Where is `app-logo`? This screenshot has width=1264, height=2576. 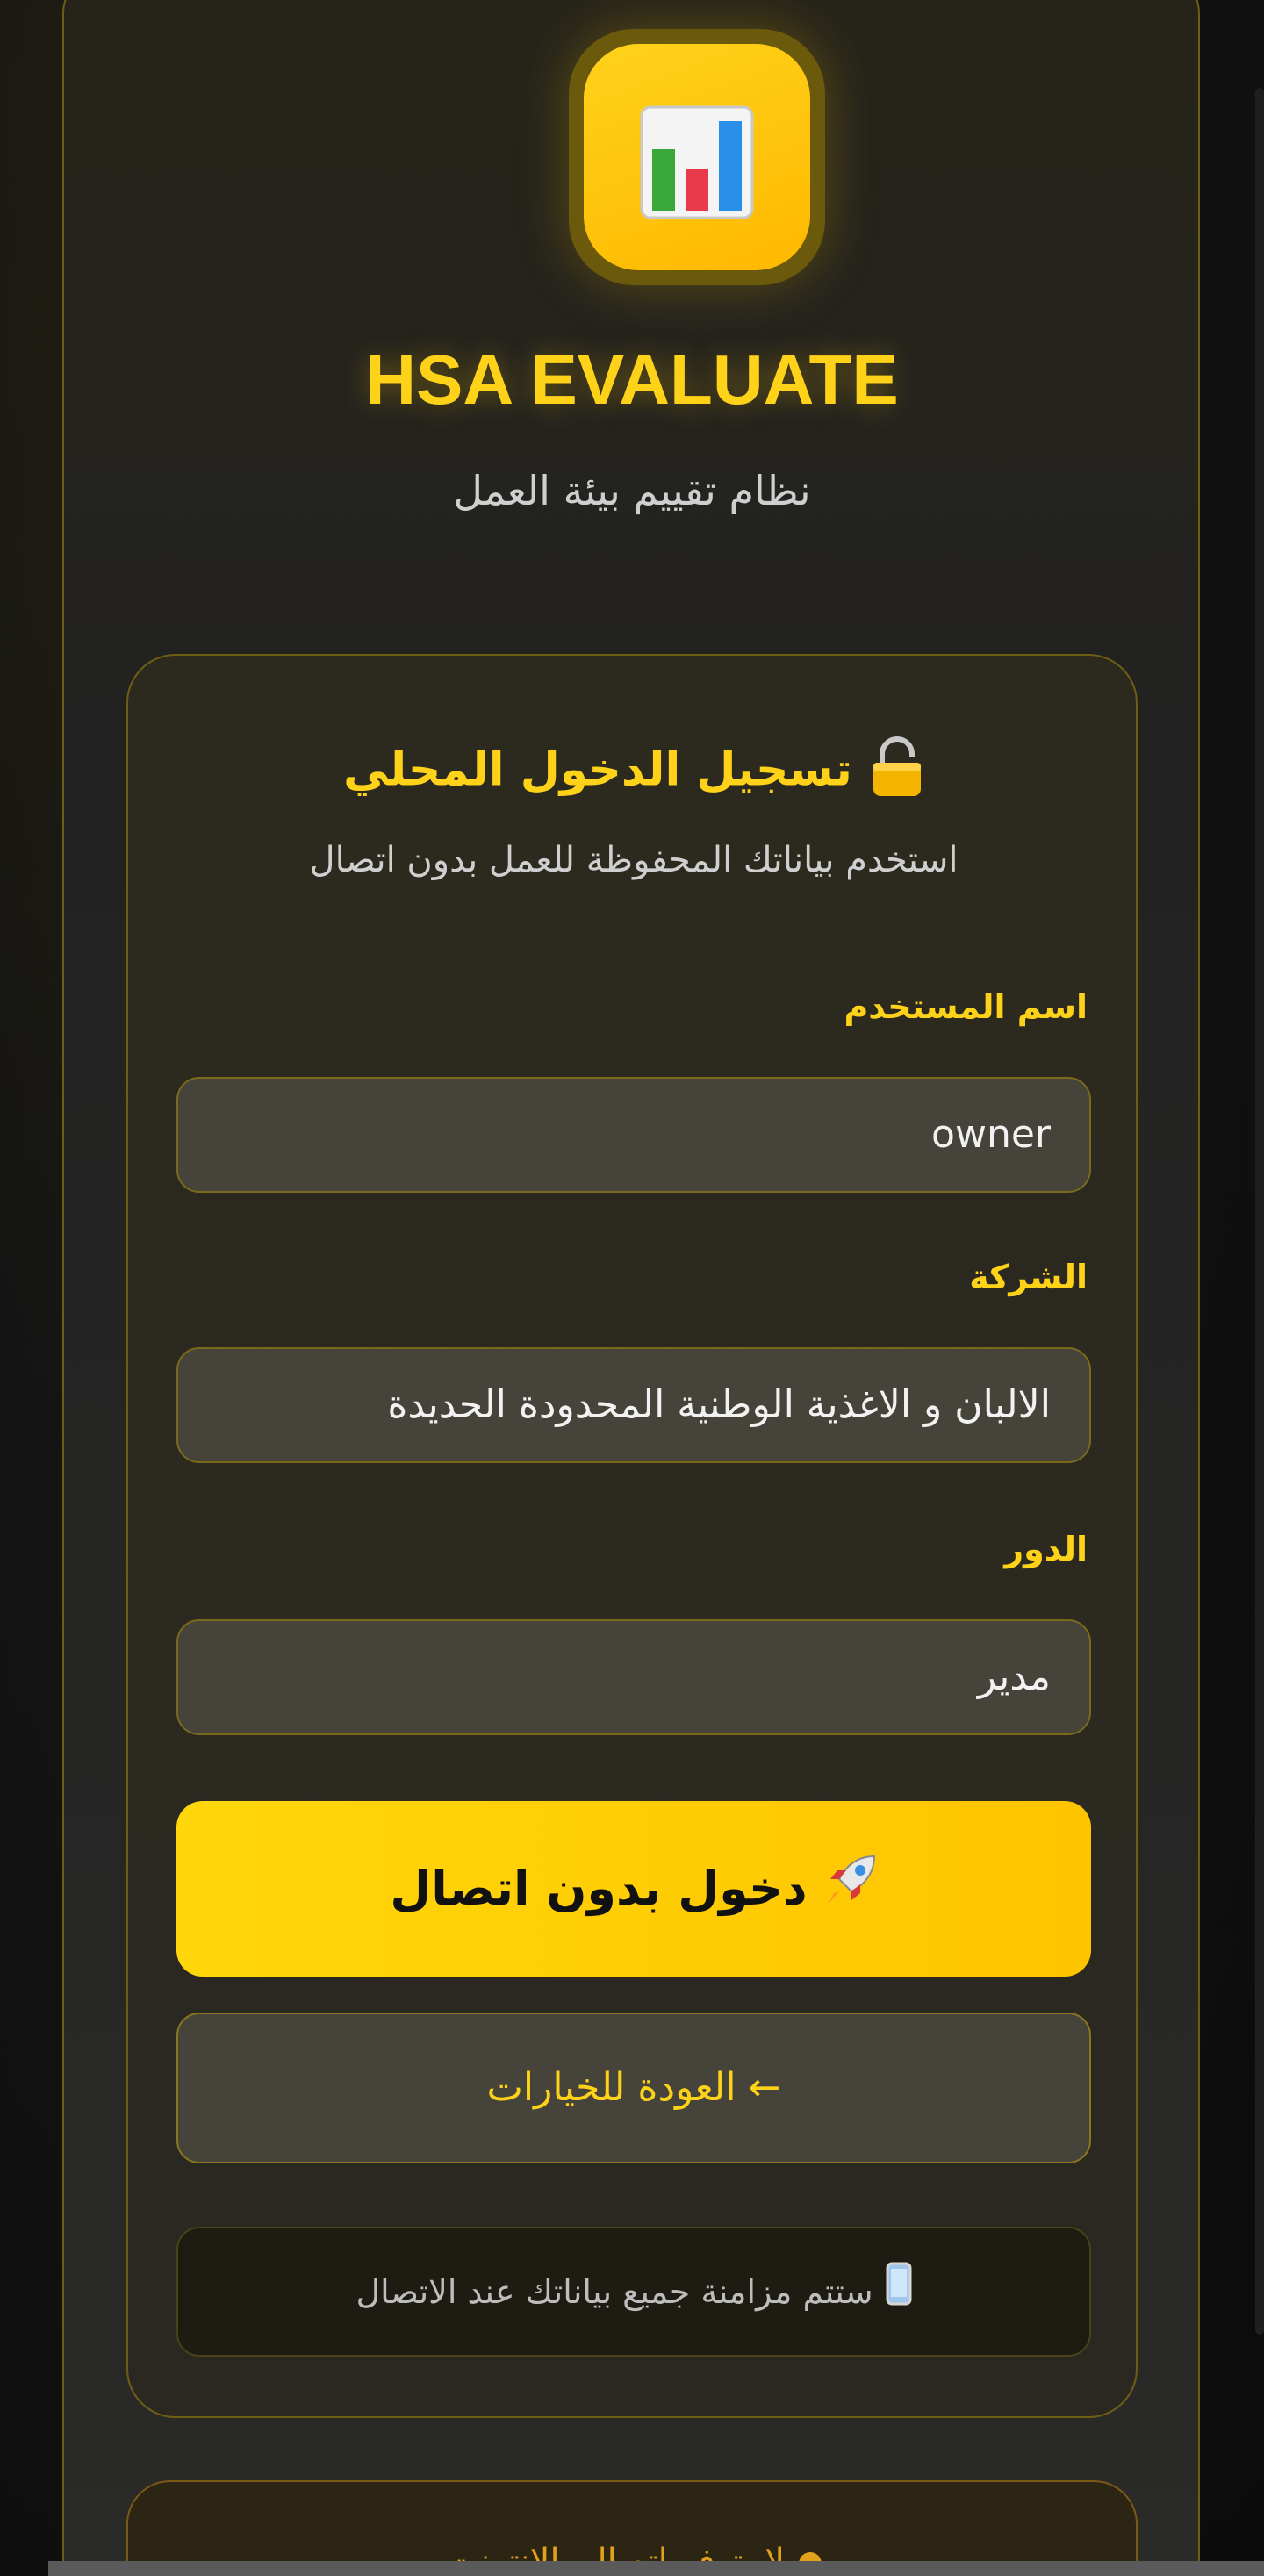 app-logo is located at coordinates (697, 157).